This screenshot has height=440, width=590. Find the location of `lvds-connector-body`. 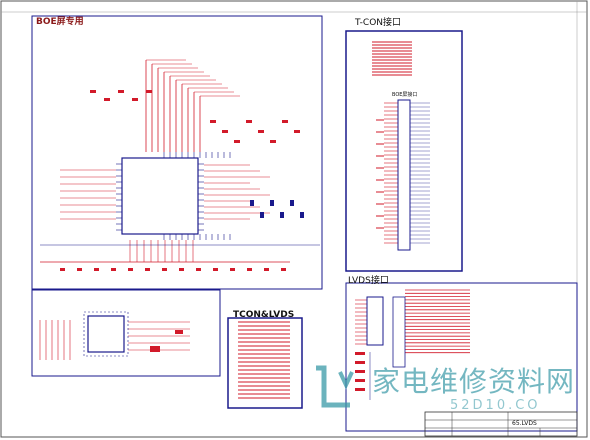

lvds-connector-body is located at coordinates (375, 321).